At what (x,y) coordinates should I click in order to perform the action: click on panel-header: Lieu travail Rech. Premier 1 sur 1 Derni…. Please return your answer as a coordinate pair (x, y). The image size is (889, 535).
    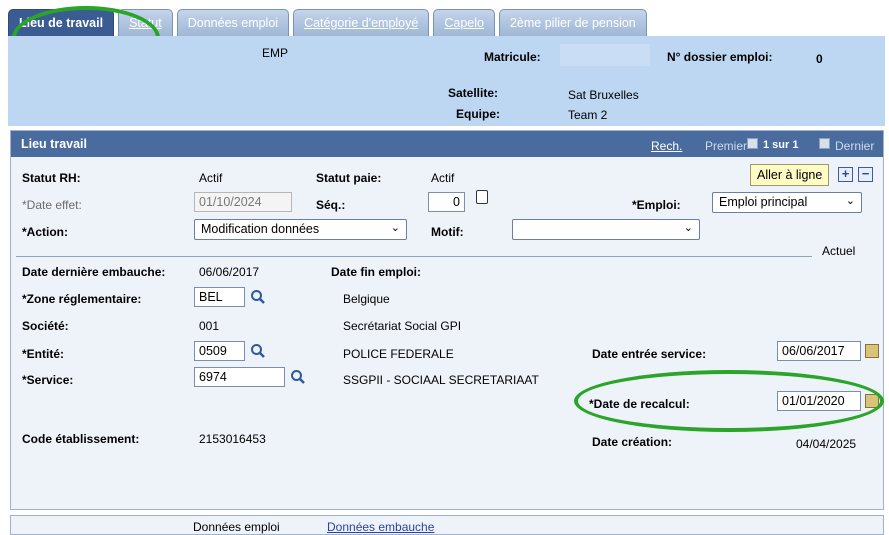
    Looking at the image, I should click on (447, 144).